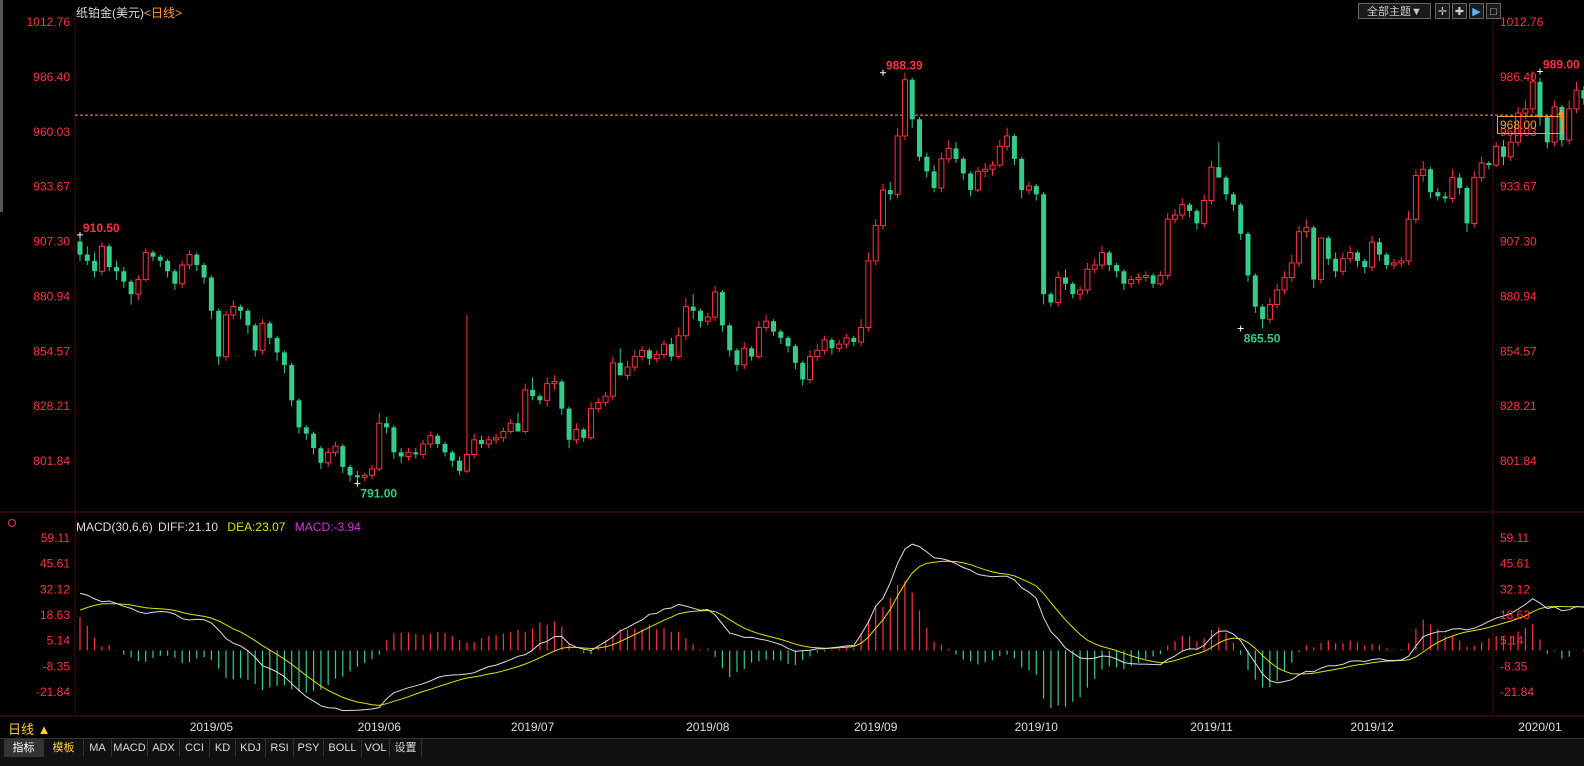  What do you see at coordinates (29, 729) in the screenshot?
I see `period-tab-label: 日线 ▲` at bounding box center [29, 729].